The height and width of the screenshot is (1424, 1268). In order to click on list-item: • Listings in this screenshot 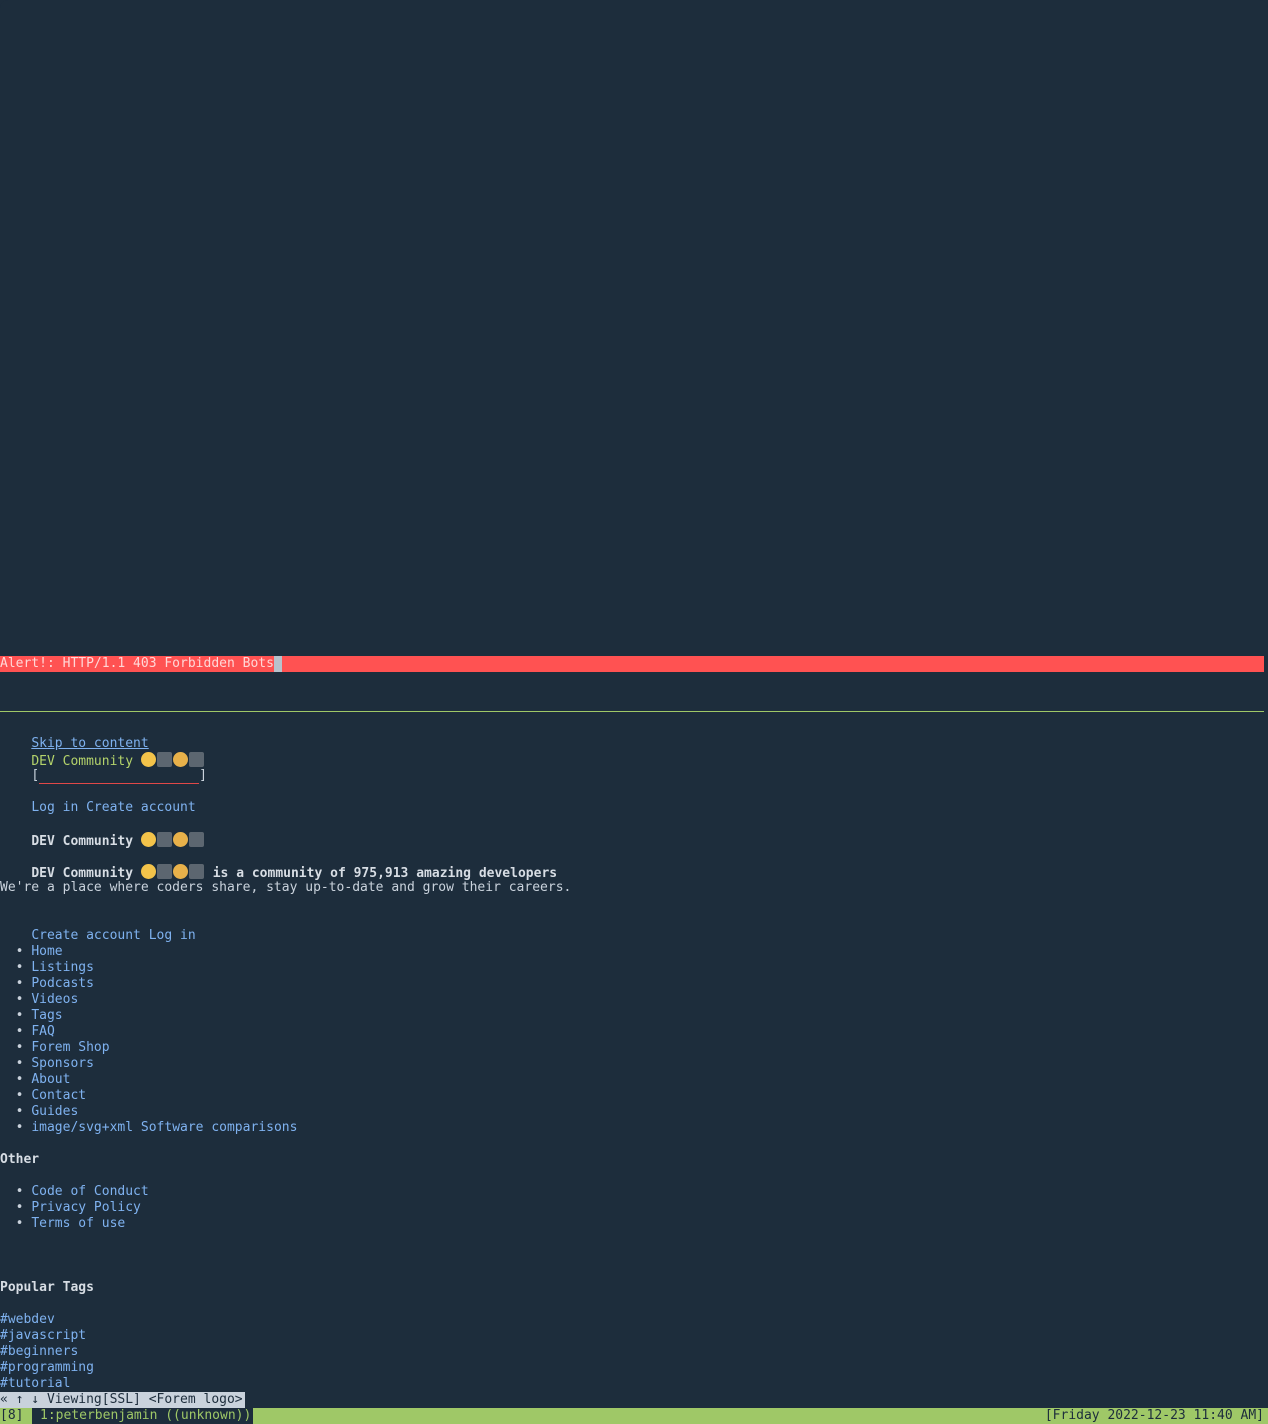, I will do `click(47, 968)`.